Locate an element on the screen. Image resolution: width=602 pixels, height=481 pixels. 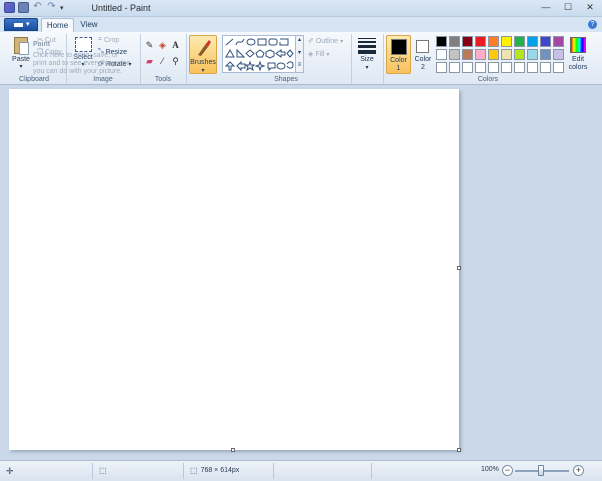
color1-label: Color 1 is located at coordinates (398, 64).